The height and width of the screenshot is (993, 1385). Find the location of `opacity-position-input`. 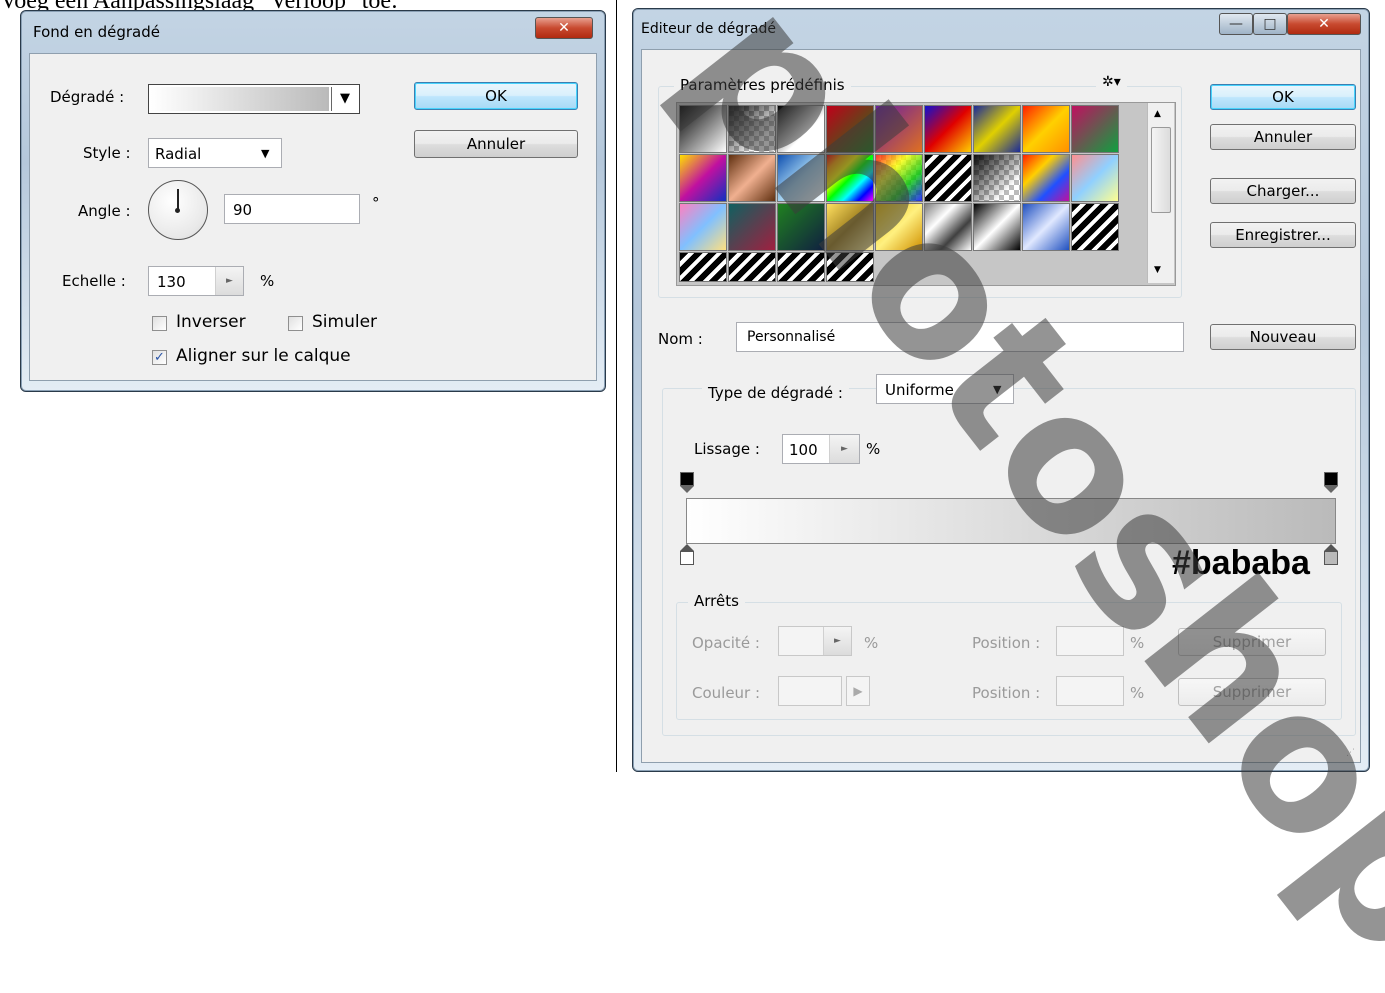

opacity-position-input is located at coordinates (1090, 641).